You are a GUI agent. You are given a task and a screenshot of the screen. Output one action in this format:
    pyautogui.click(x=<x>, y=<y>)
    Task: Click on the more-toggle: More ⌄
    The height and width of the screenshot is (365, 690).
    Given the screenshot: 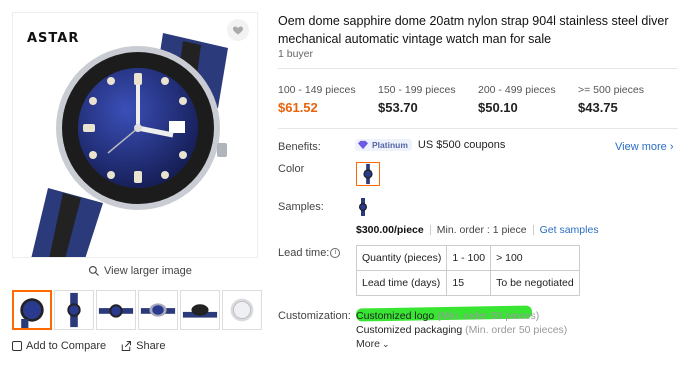 What is the action you would take?
    pyautogui.click(x=372, y=344)
    